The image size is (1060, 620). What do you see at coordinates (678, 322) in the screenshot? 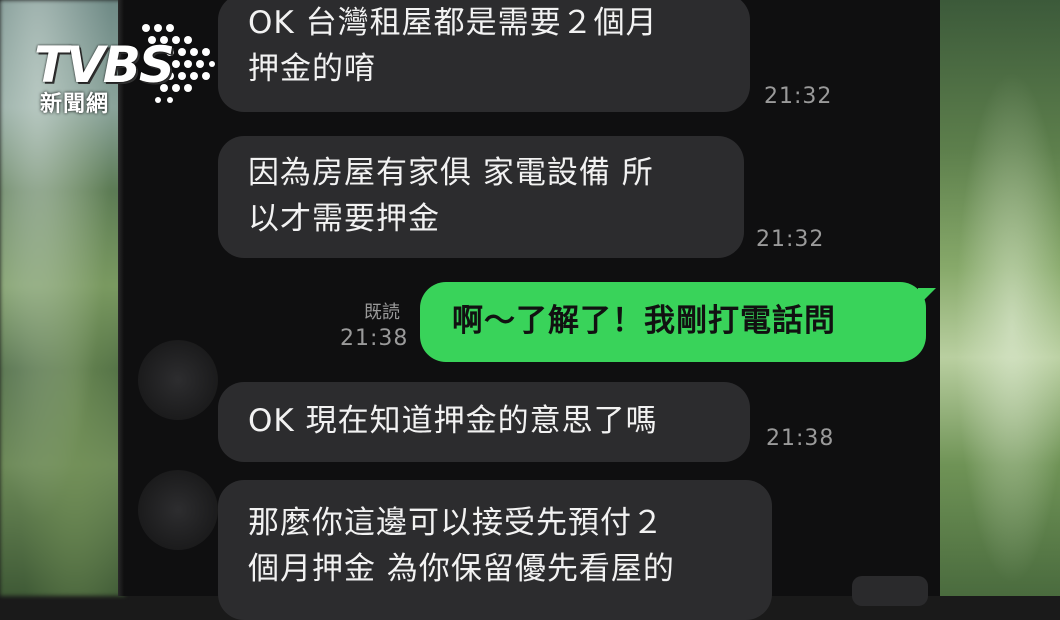
I see `message-bubble-outgoing: 啊～了解了！我剛打電話問` at bounding box center [678, 322].